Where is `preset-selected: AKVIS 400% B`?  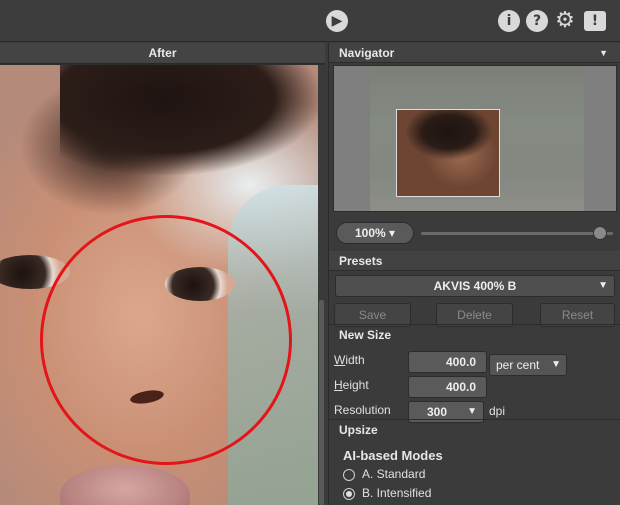 preset-selected: AKVIS 400% B is located at coordinates (475, 286).